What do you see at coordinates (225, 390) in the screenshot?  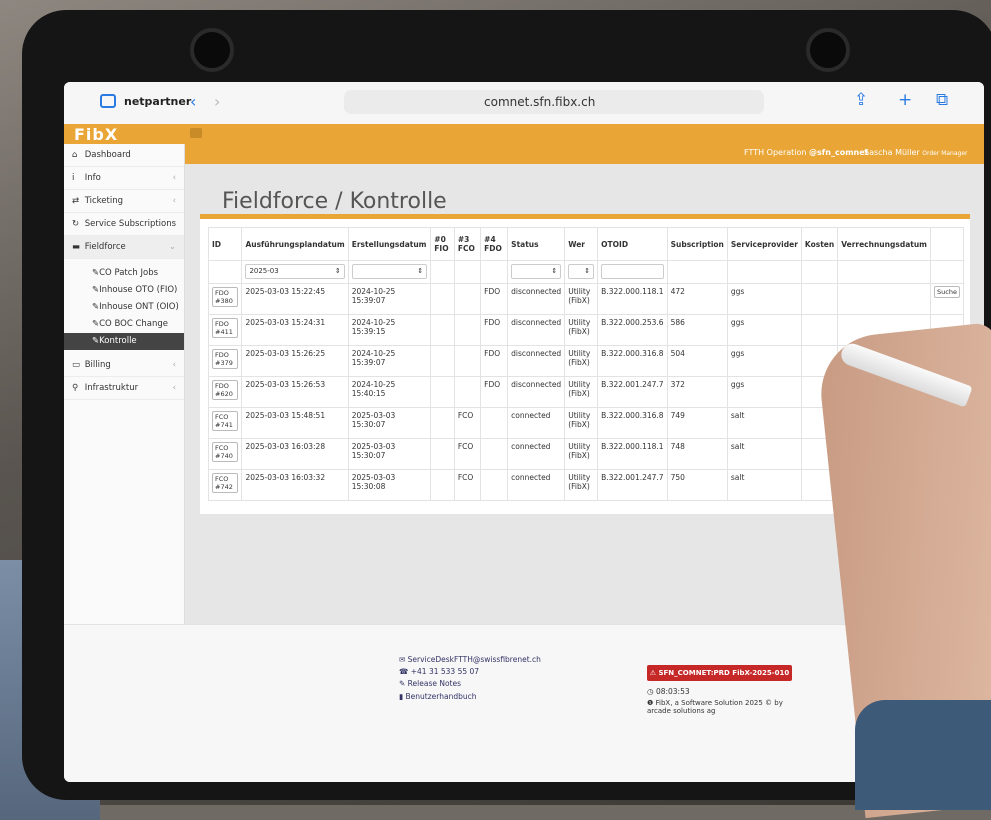 I see `id-tag-button: FDO #620` at bounding box center [225, 390].